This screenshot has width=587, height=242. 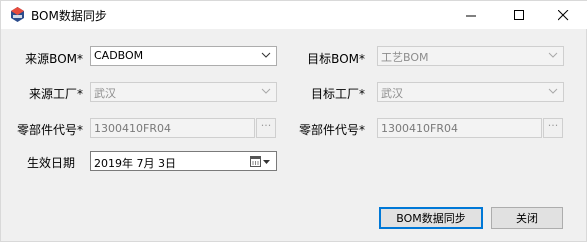 What do you see at coordinates (172, 128) in the screenshot?
I see `part-code-left-field: 1300410FR04` at bounding box center [172, 128].